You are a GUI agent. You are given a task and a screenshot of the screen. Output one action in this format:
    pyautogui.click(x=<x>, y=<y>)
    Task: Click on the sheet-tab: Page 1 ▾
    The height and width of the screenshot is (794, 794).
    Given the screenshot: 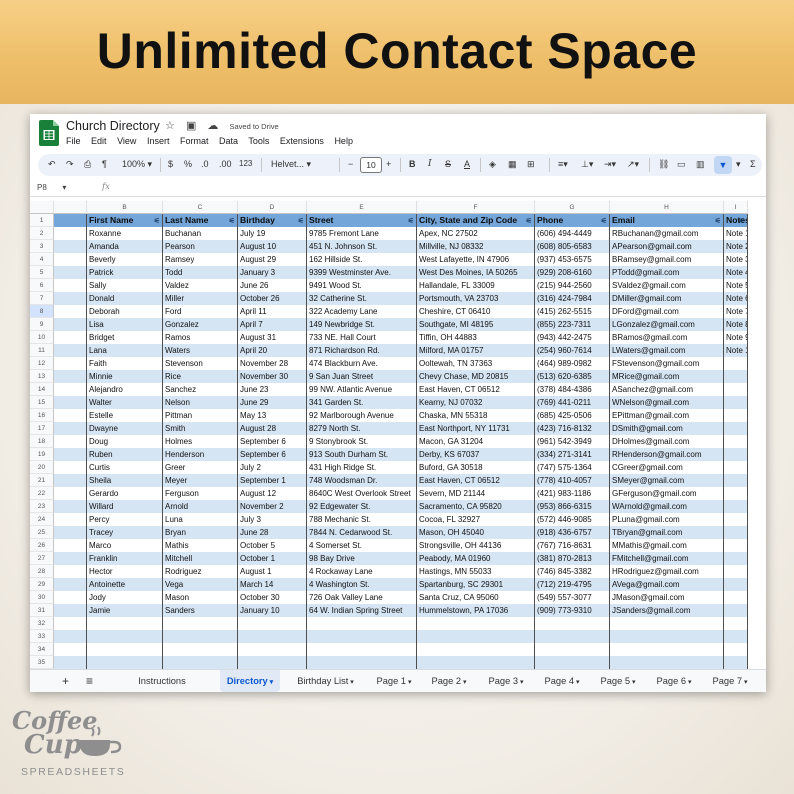 What is the action you would take?
    pyautogui.click(x=394, y=681)
    